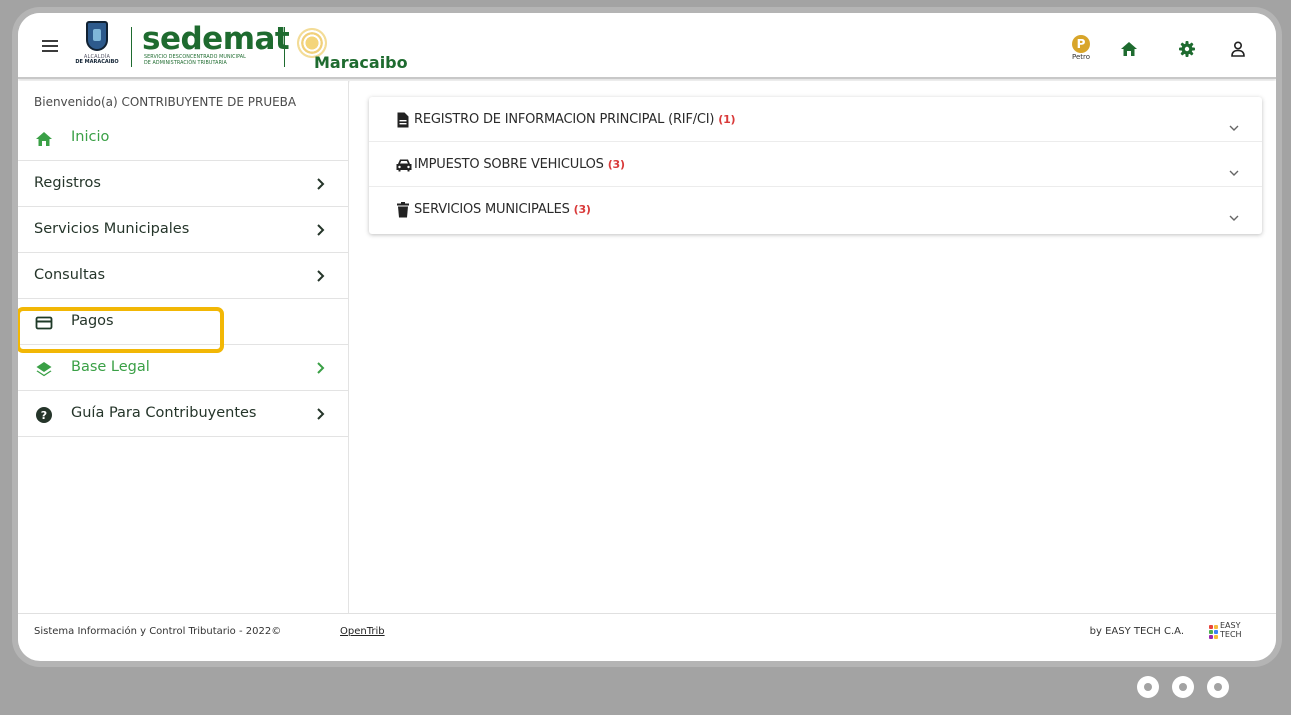 The image size is (1291, 715). What do you see at coordinates (165, 102) in the screenshot?
I see `welcome-text: Bienvenido(a) CONTRIBUYENTE DE PRUEBA` at bounding box center [165, 102].